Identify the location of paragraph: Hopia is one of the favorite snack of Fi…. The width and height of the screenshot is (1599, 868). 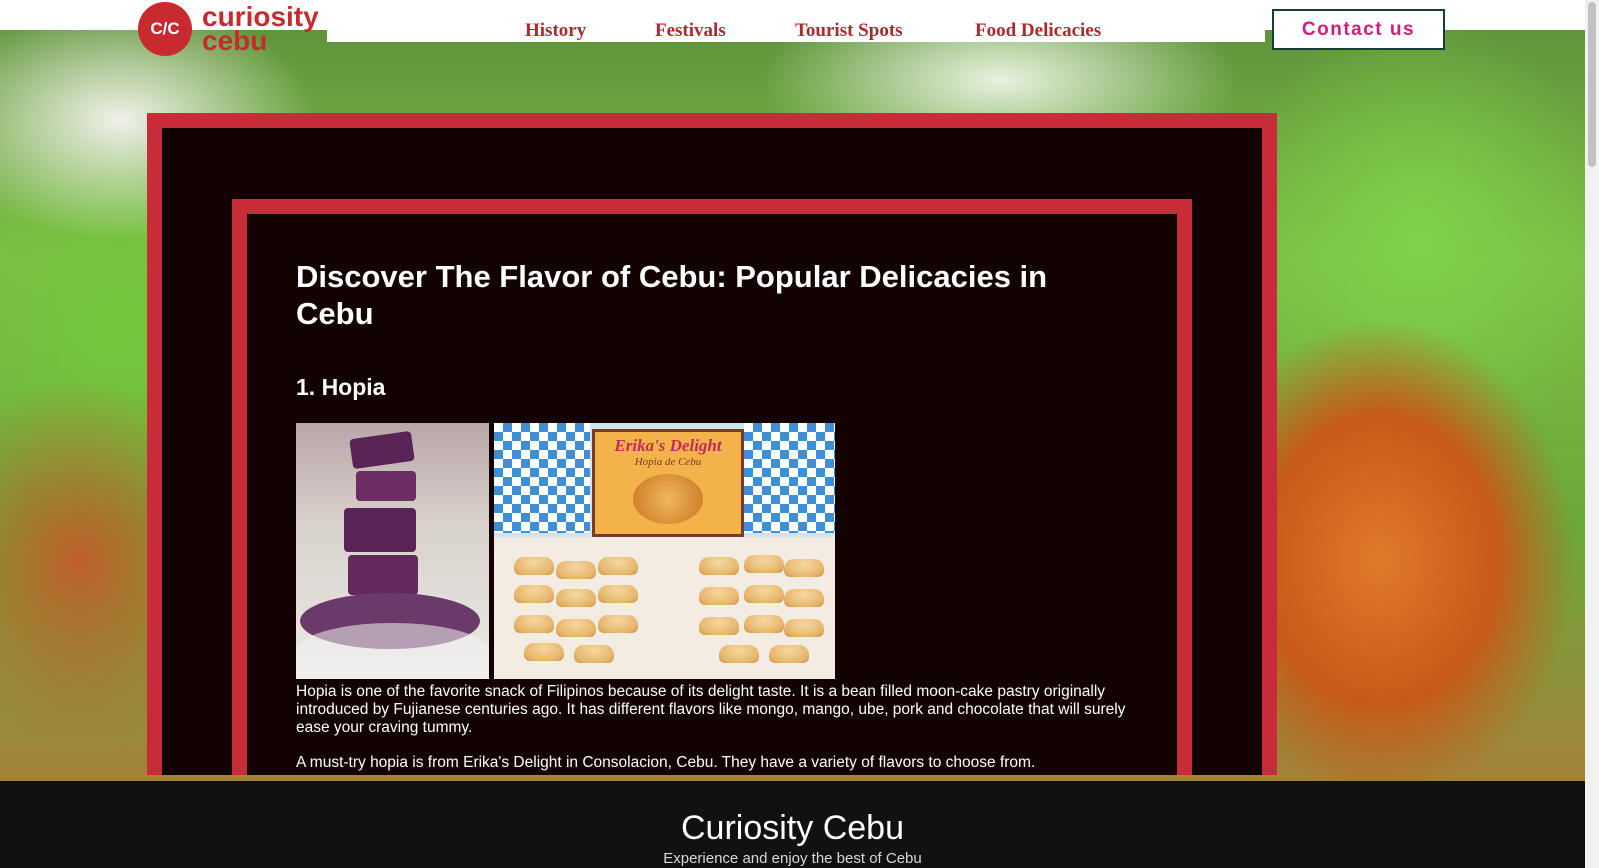
(711, 709).